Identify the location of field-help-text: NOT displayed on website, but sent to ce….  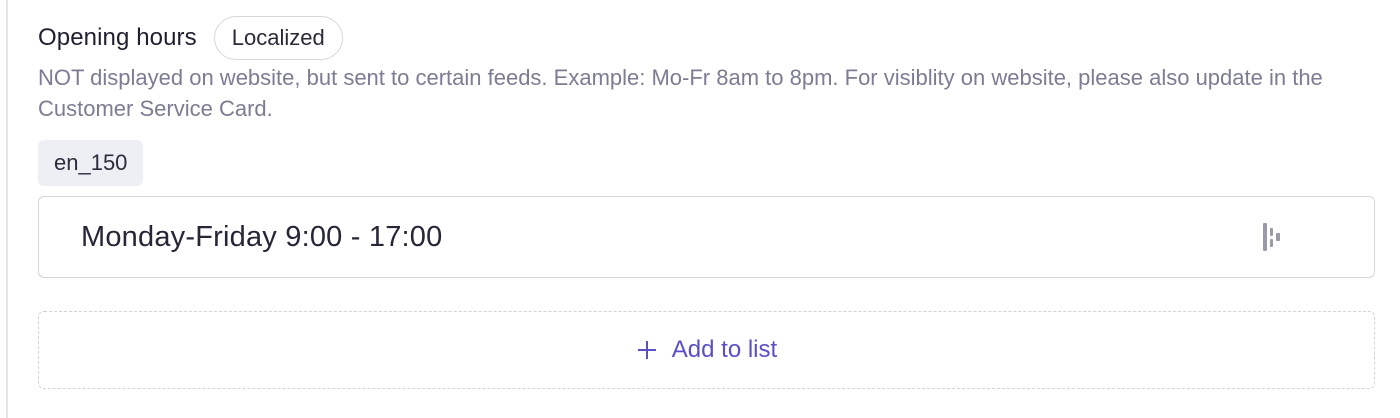
(680, 93).